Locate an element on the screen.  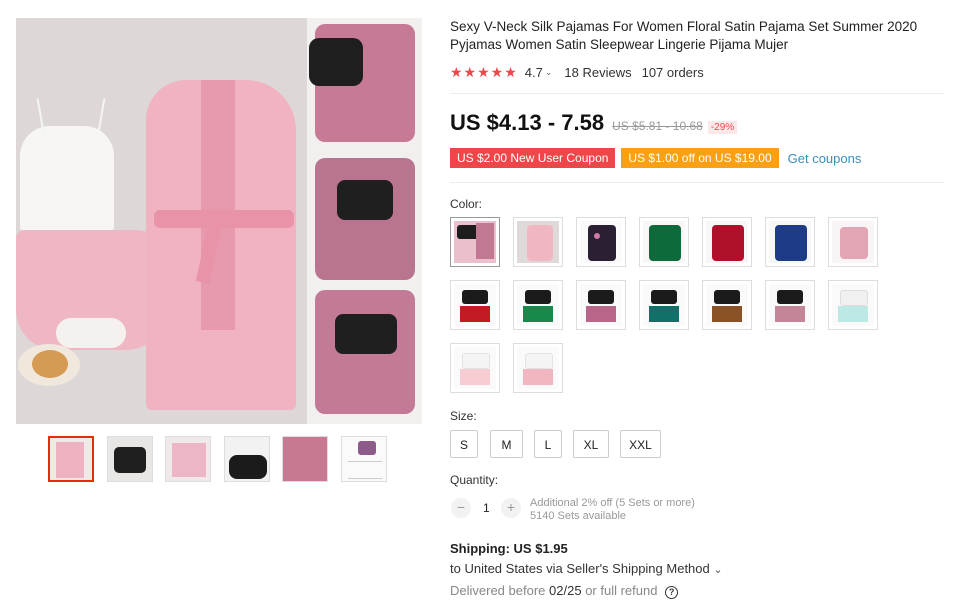
star-rating-icon: ★★★★★ is located at coordinates (484, 71).